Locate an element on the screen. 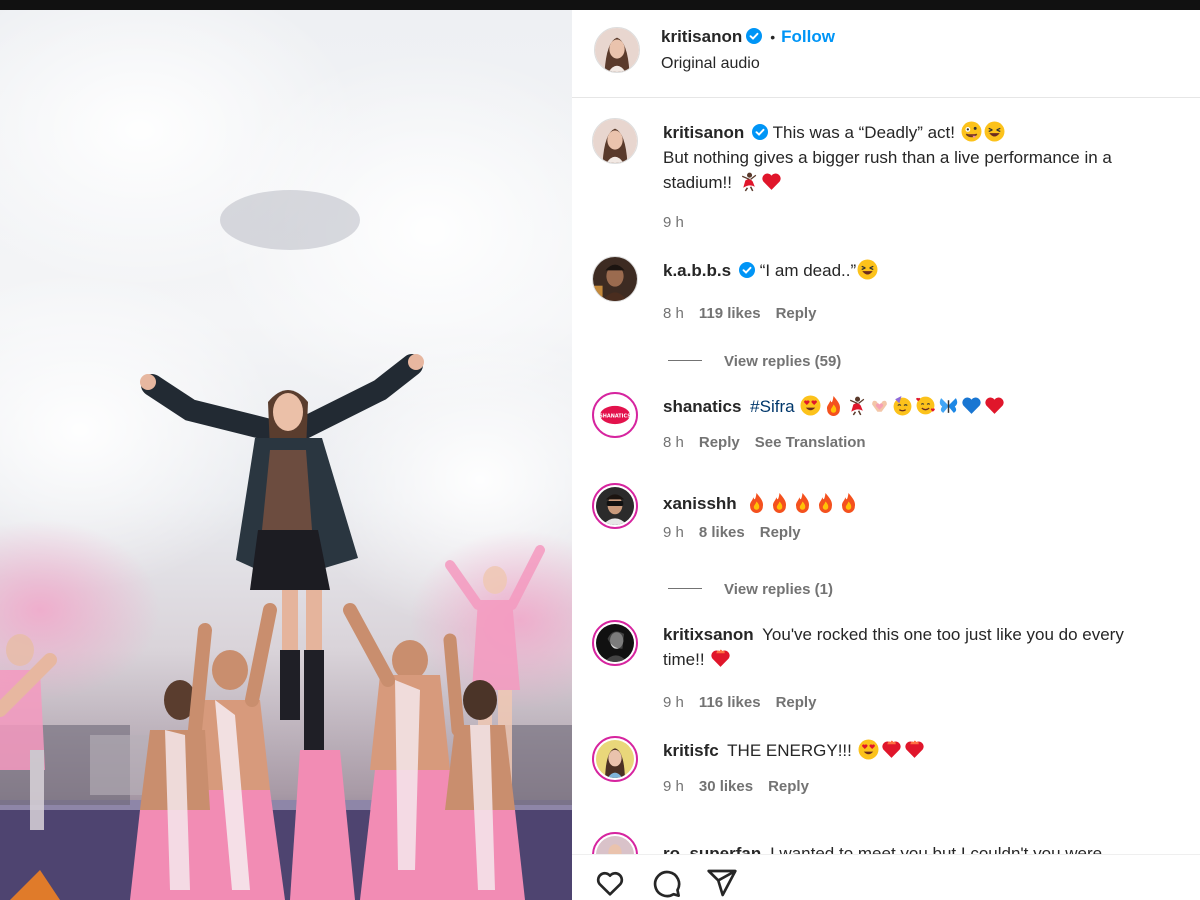  top-black-bar is located at coordinates (600, 5).